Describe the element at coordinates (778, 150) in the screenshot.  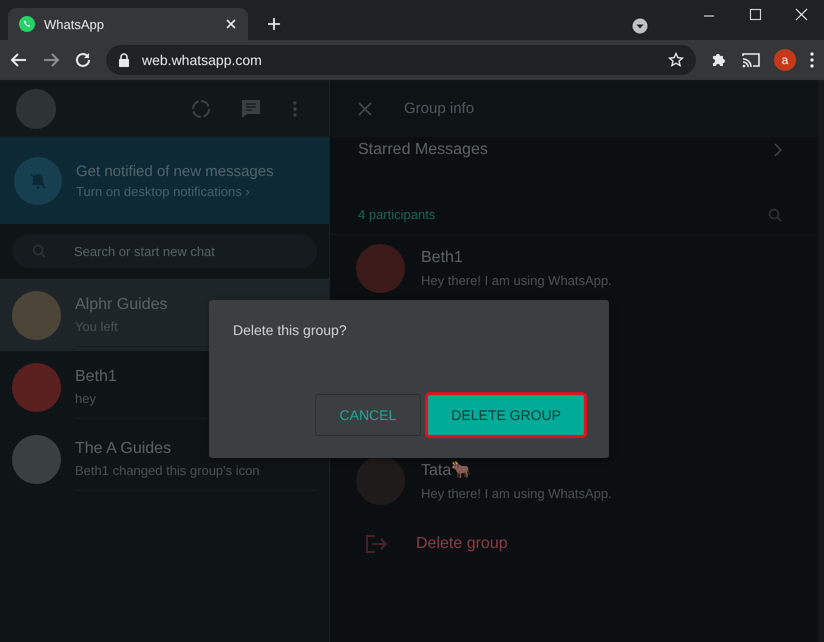
I see `chevron-right-icon` at that location.